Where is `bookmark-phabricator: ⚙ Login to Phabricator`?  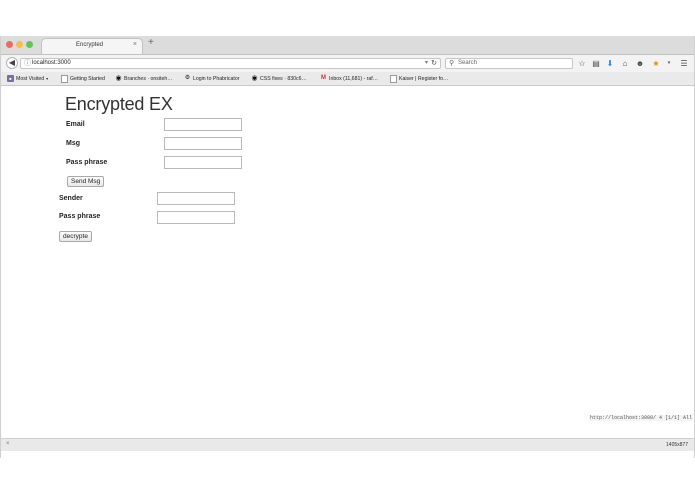
bookmark-phabricator: ⚙ Login to Phabricator is located at coordinates (212, 78).